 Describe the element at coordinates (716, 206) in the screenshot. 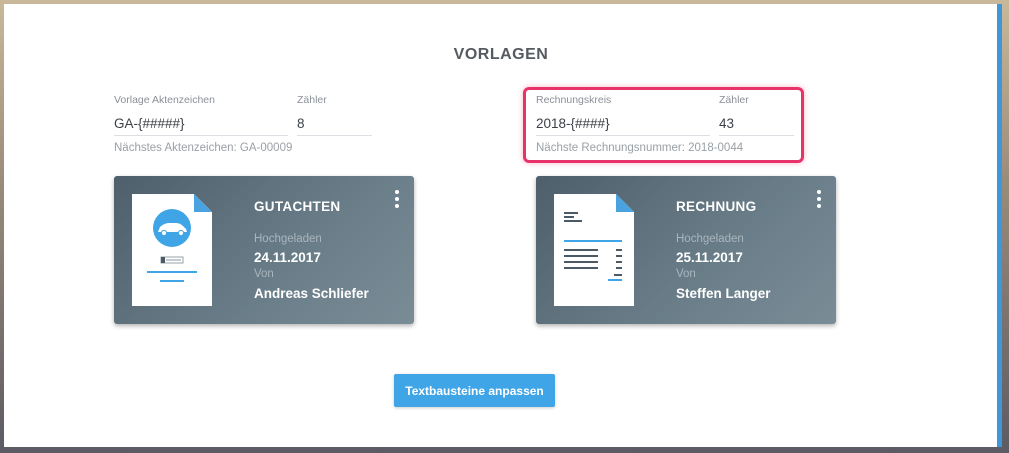

I see `card-title: RECHNUNG` at that location.